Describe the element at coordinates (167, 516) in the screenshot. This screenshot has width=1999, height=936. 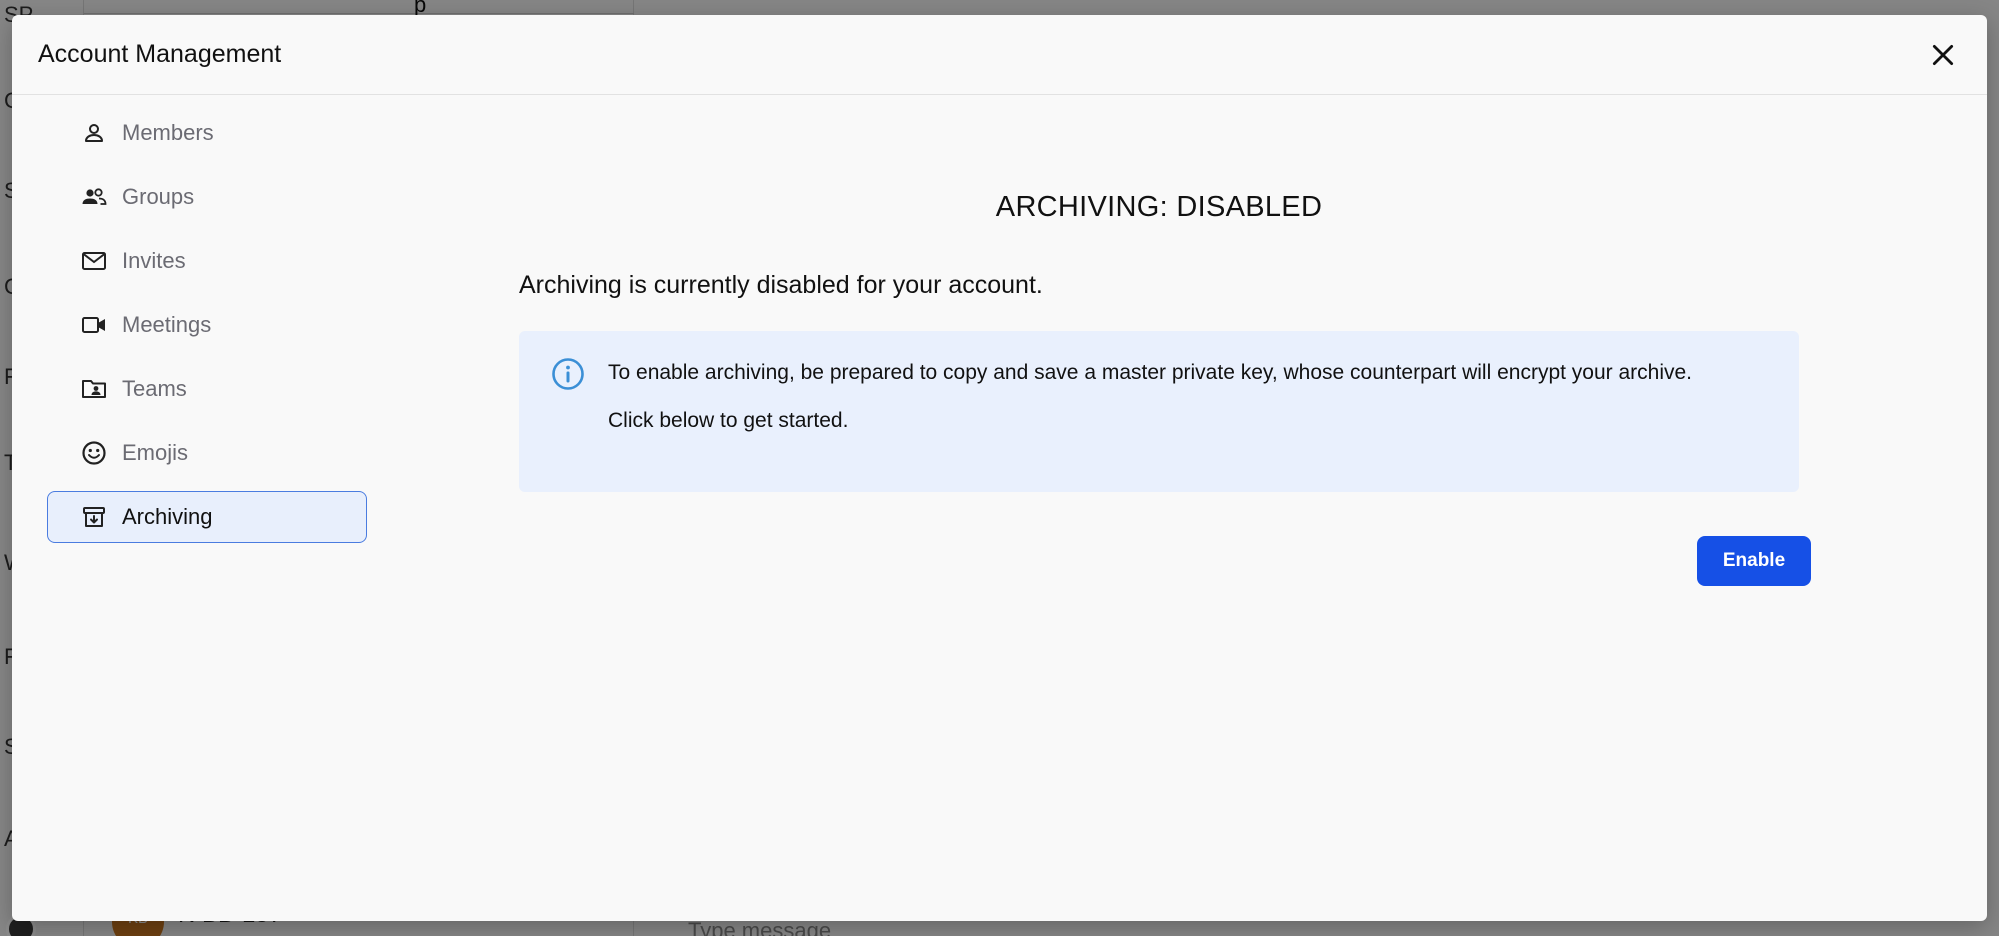
I see `sidebar-item-label: Archiving` at that location.